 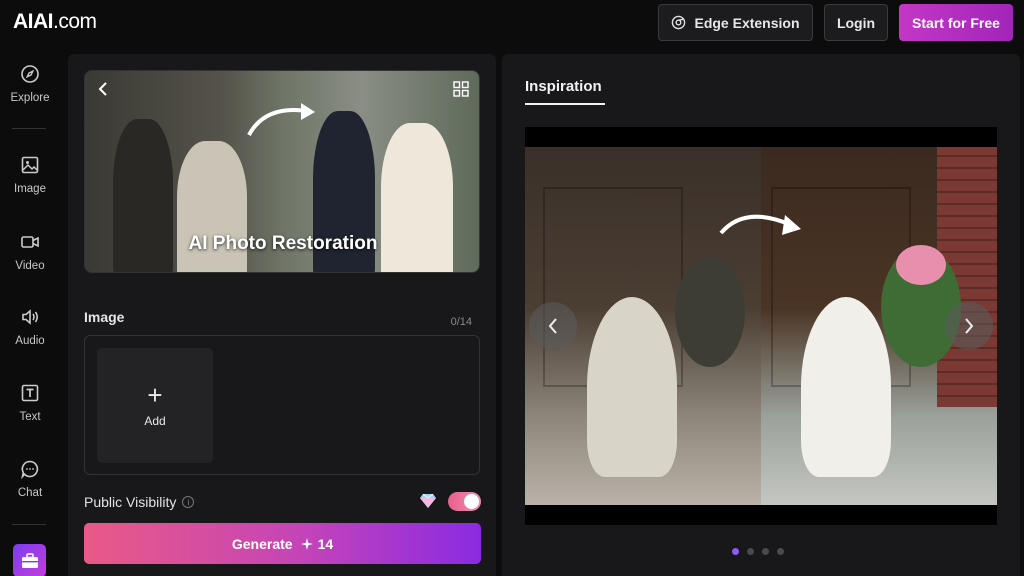 I want to click on hero-banner: AI Photo Restoration, so click(x=282, y=171).